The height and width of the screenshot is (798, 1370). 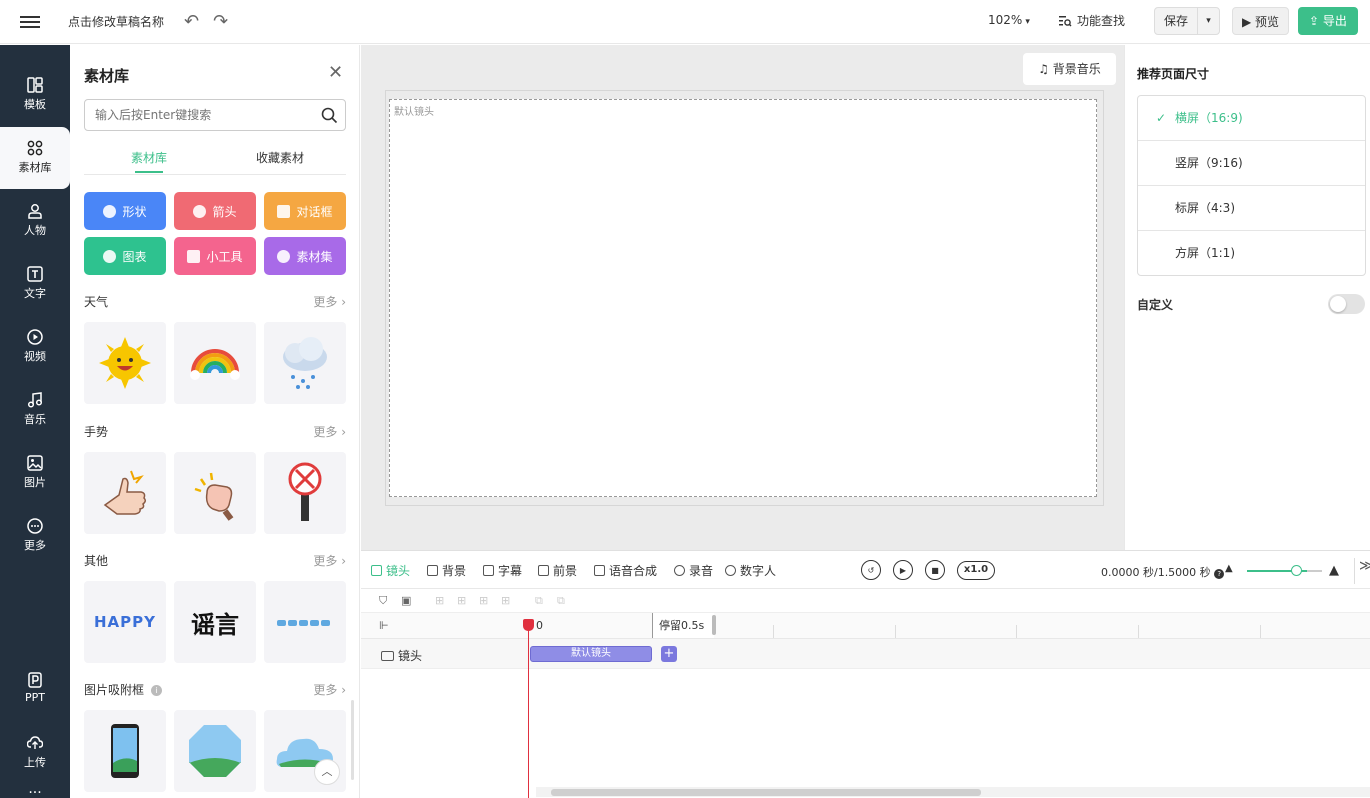 What do you see at coordinates (484, 600) in the screenshot?
I see `align-right-icon: ⊞` at bounding box center [484, 600].